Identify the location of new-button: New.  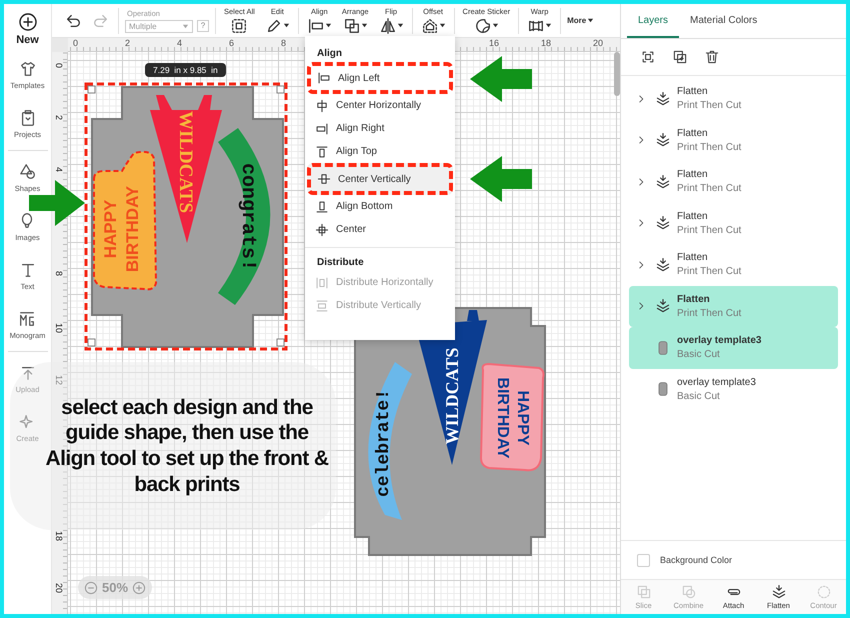
(27, 29).